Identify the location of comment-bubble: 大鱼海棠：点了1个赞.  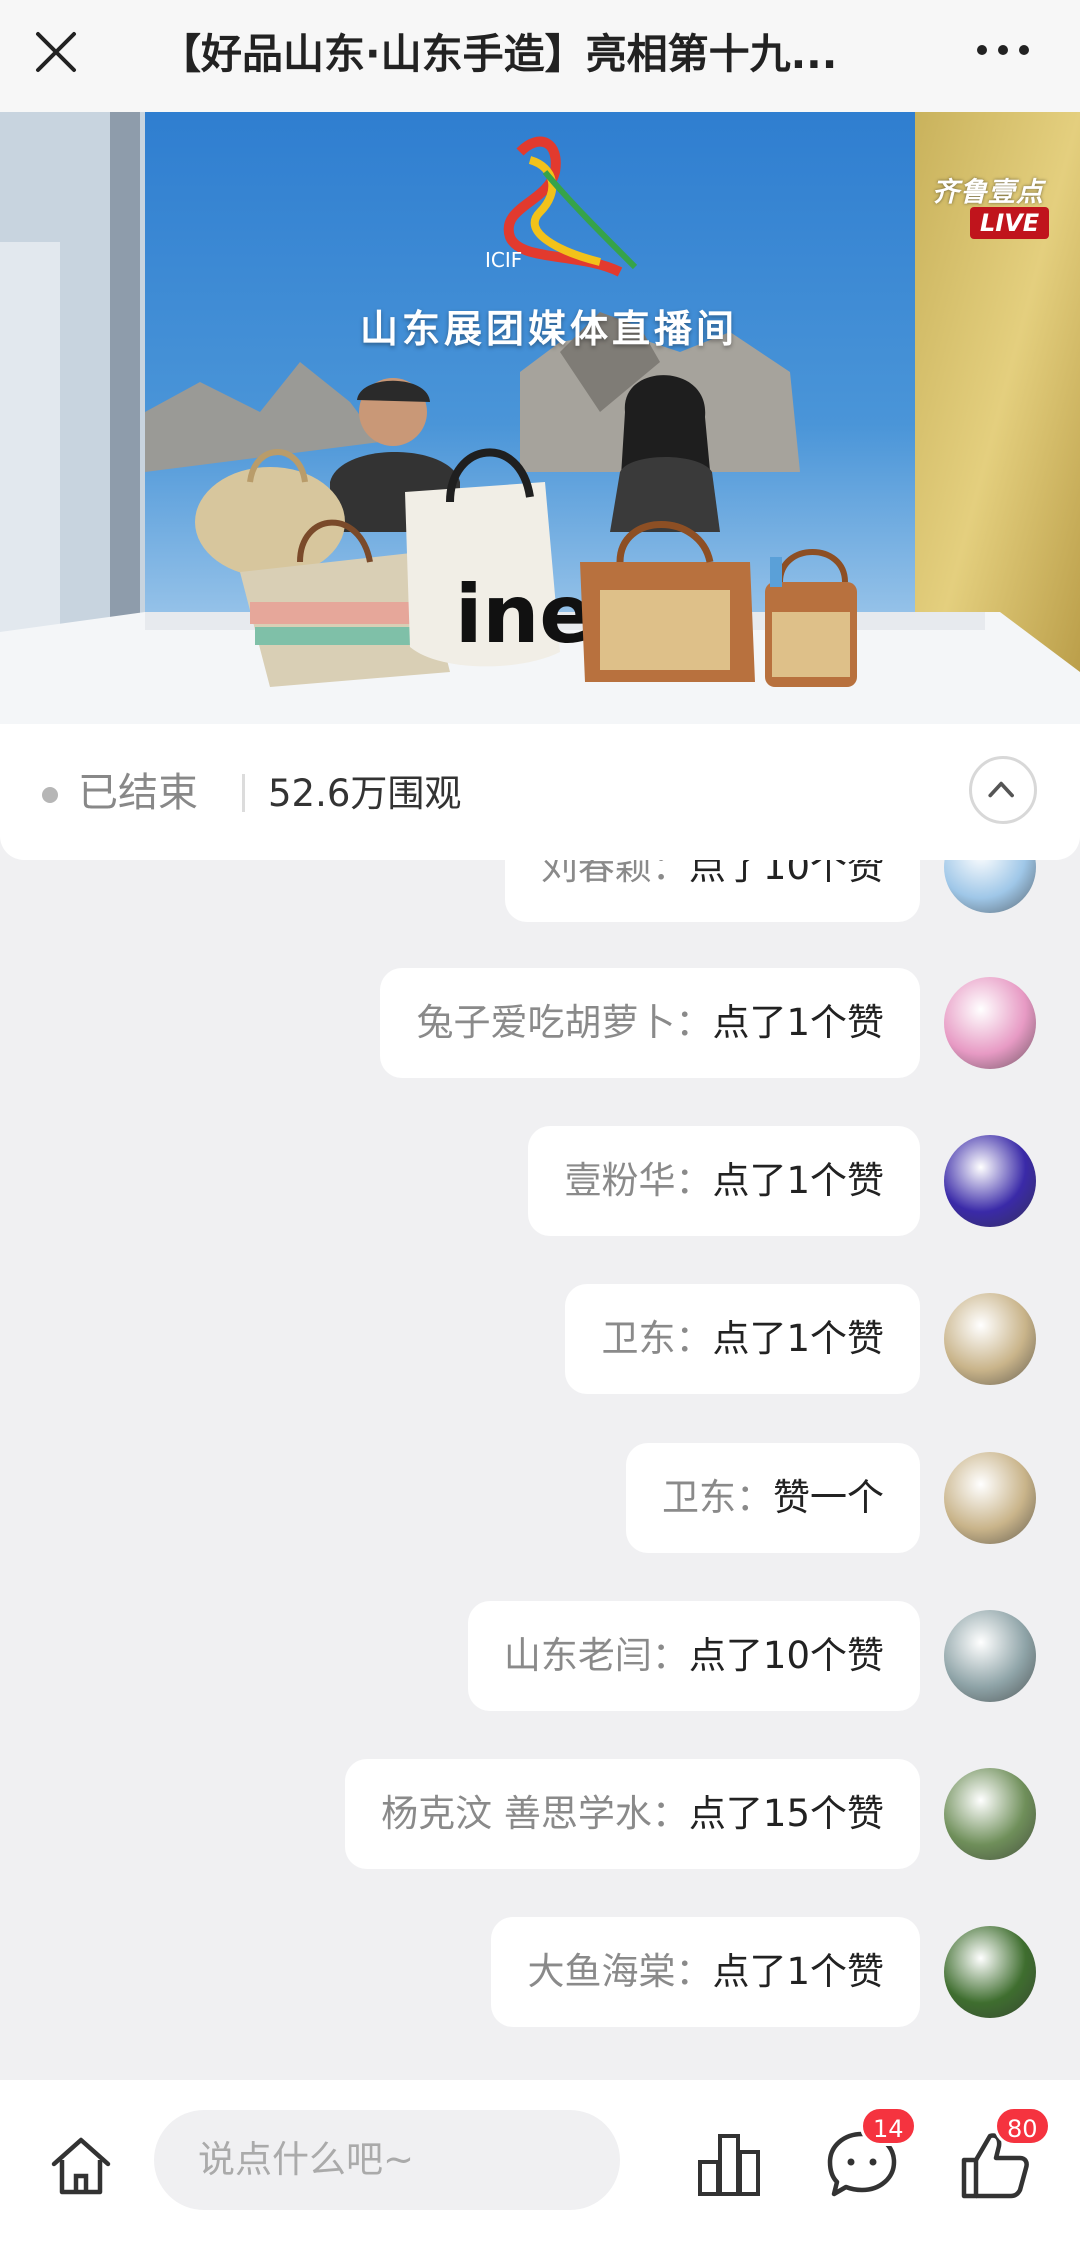
(705, 1972).